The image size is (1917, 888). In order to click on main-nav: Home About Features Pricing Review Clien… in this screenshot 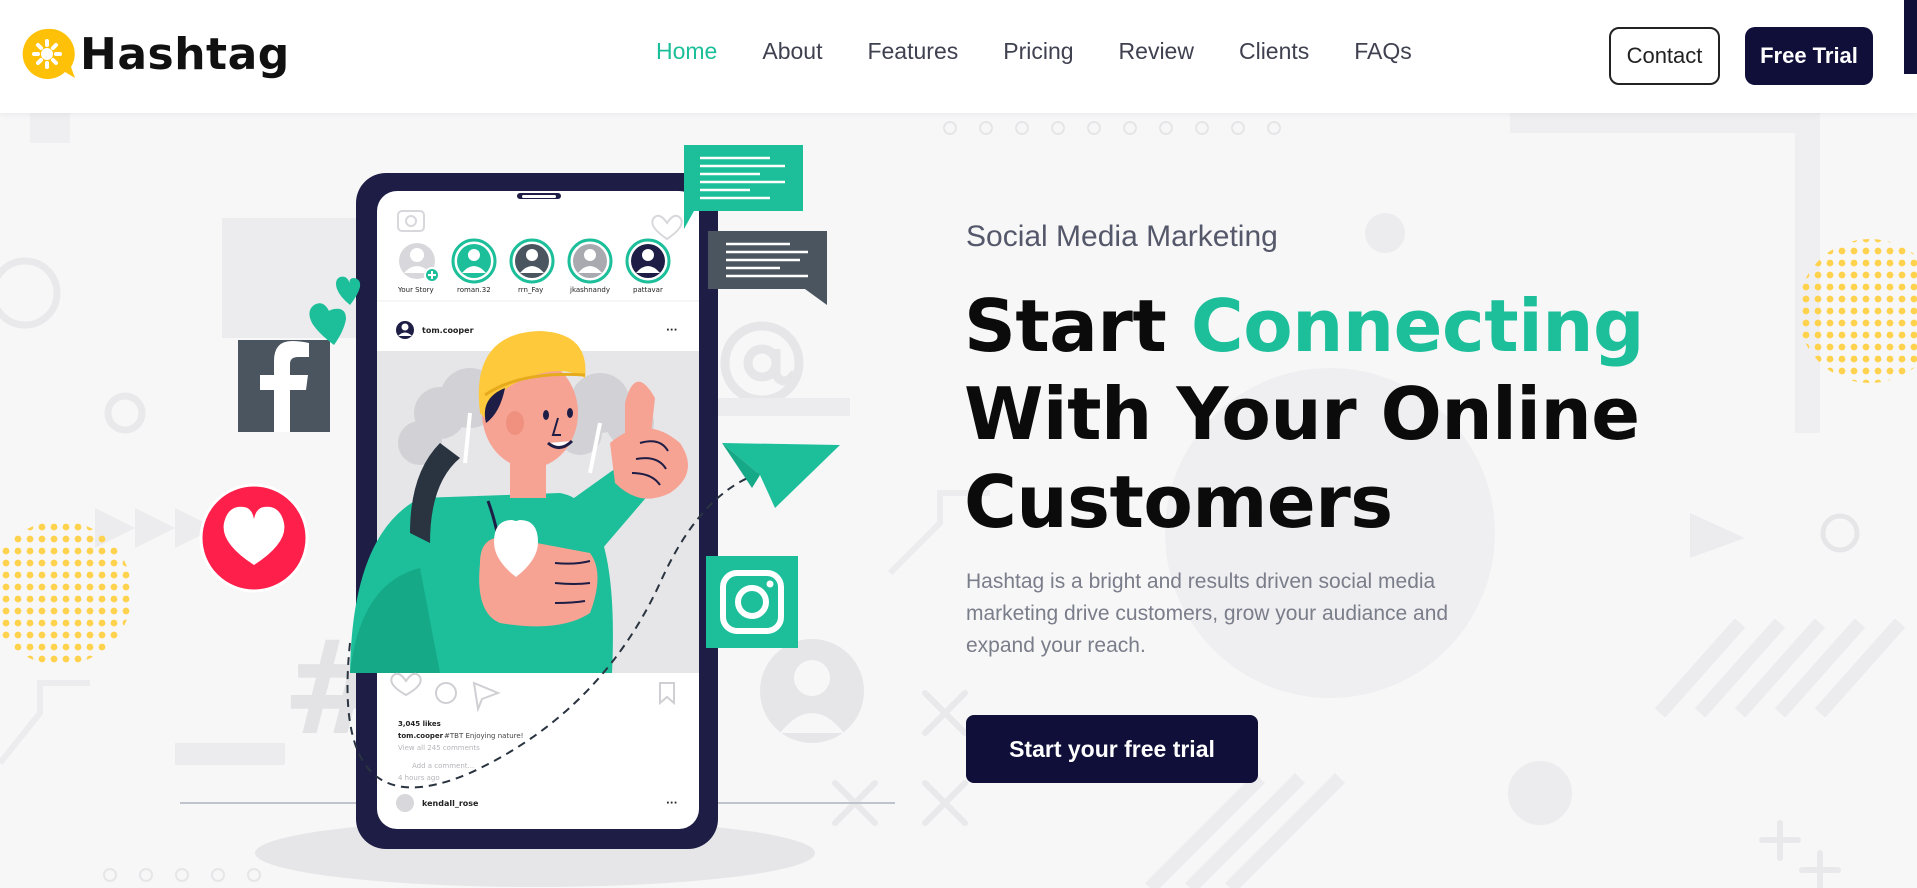, I will do `click(1056, 51)`.